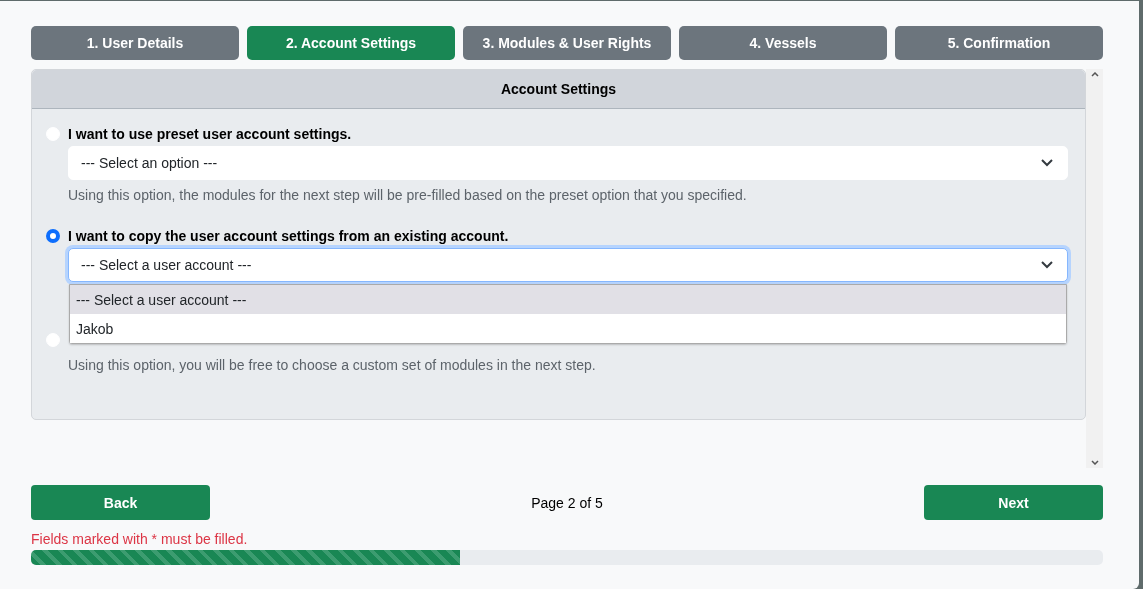 Image resolution: width=1143 pixels, height=589 pixels. What do you see at coordinates (1094, 74) in the screenshot?
I see `scroll-up-icon` at bounding box center [1094, 74].